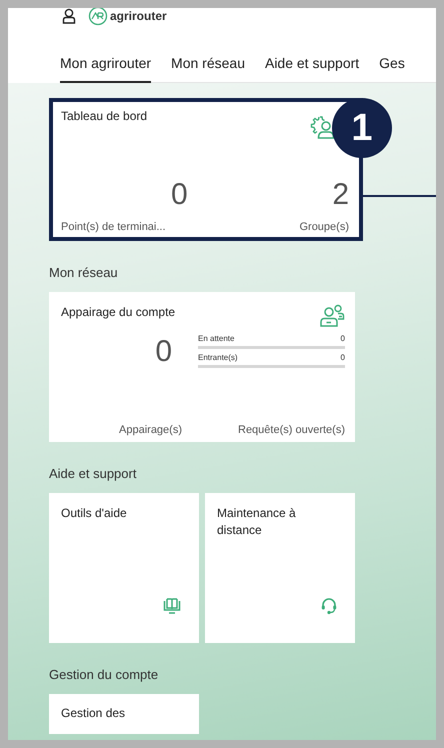 This screenshot has width=444, height=748. Describe the element at coordinates (179, 195) in the screenshot. I see `stat-value: 0` at that location.